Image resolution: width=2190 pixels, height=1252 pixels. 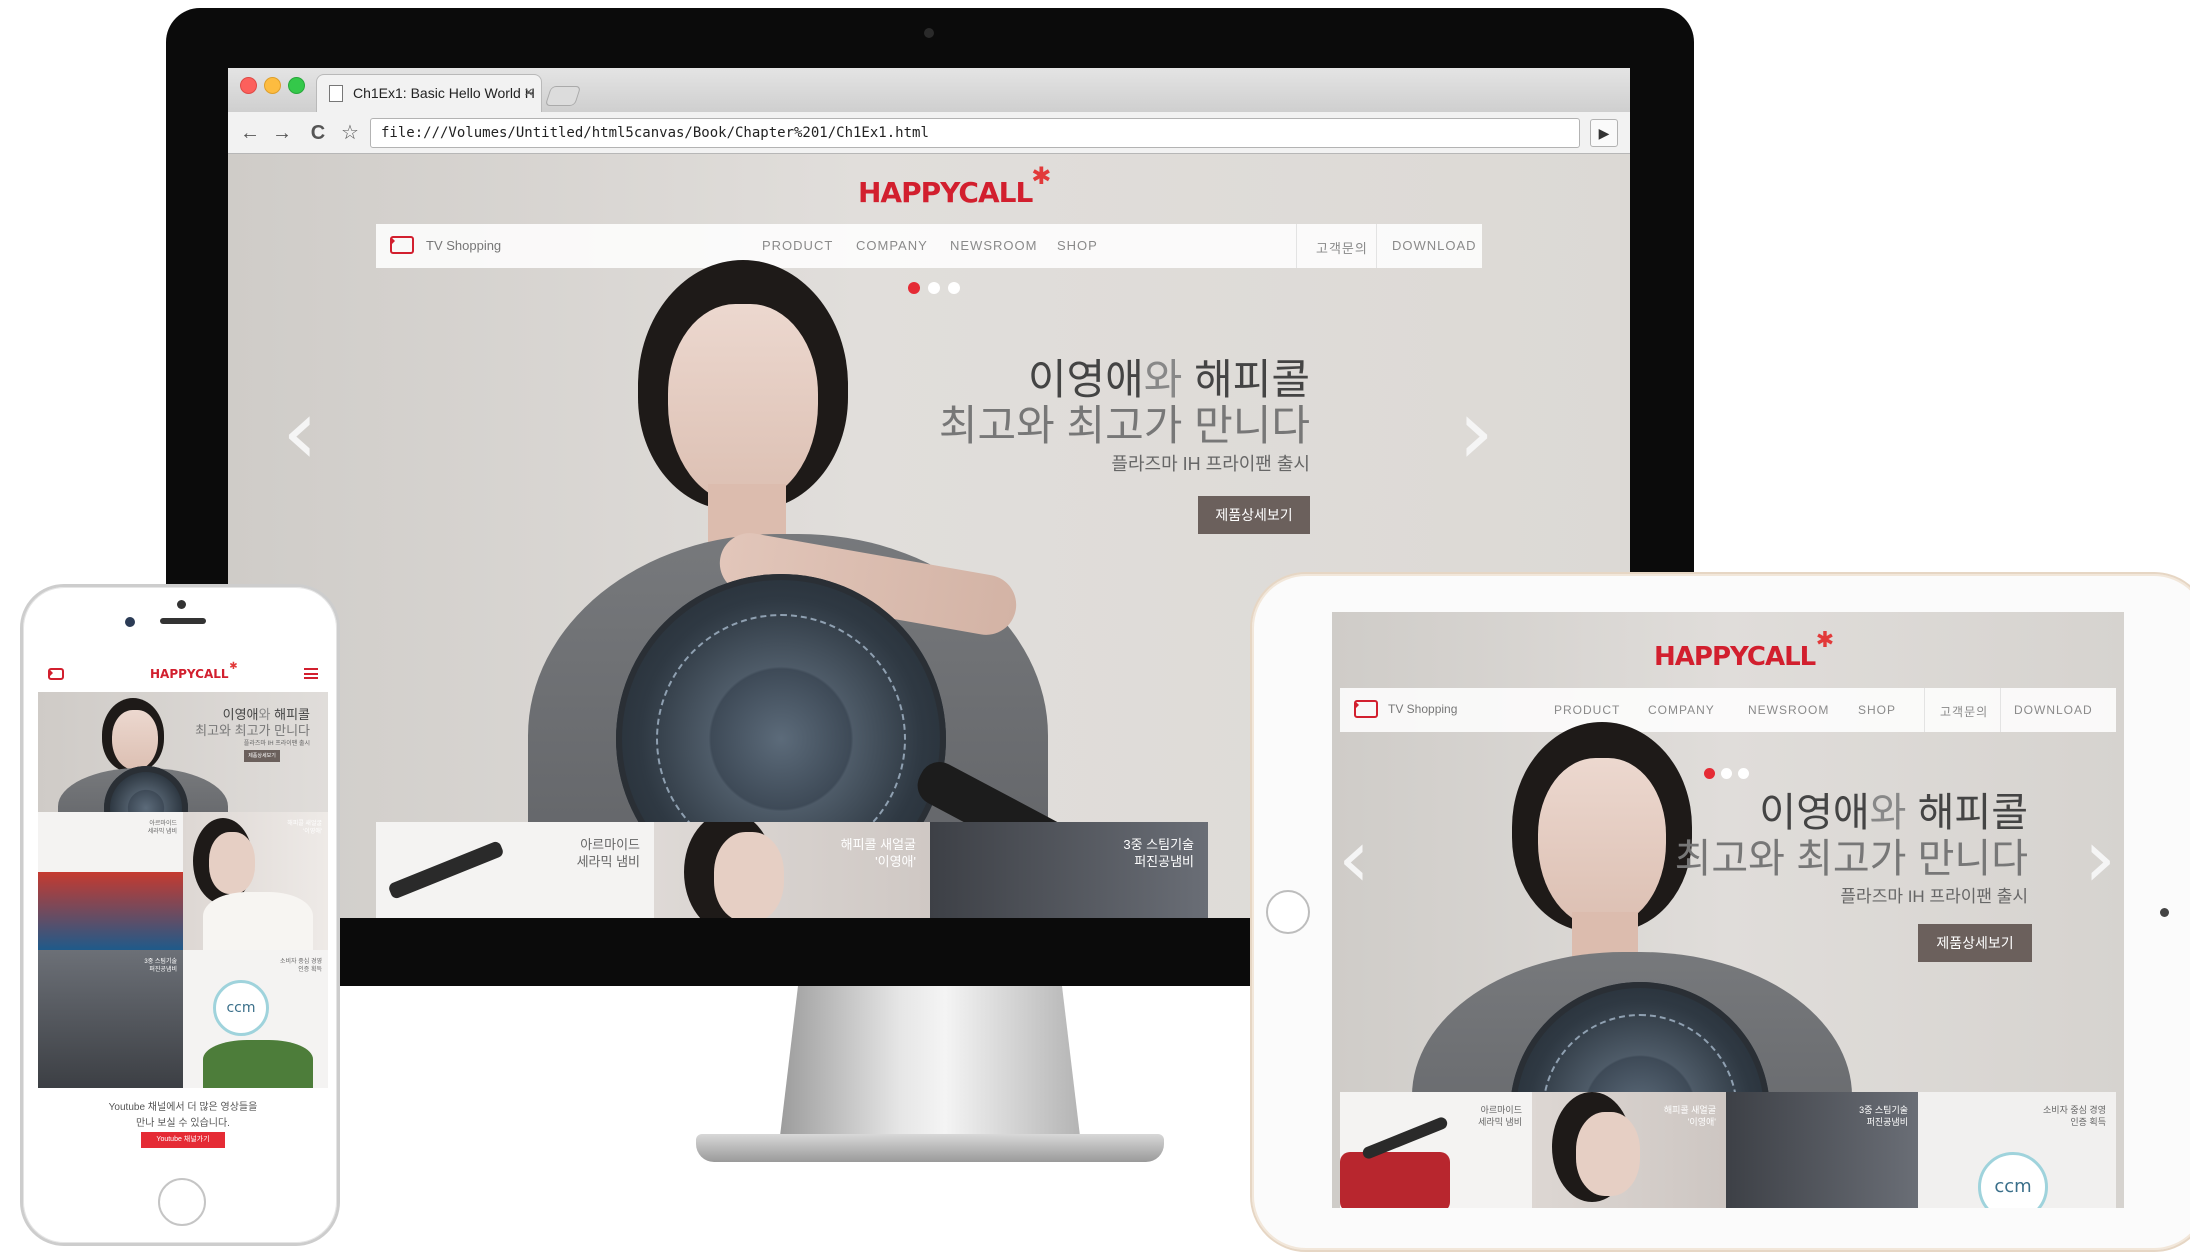 I want to click on youtube-channel-button: Youtube 채널가기, so click(x=183, y=1140).